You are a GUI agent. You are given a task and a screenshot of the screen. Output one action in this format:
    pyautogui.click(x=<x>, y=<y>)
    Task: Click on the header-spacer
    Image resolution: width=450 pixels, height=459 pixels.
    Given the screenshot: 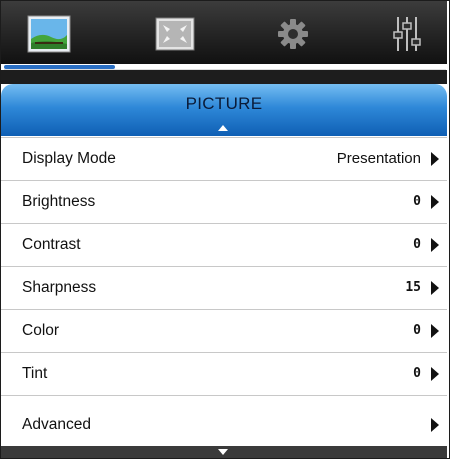 What is the action you would take?
    pyautogui.click(x=224, y=77)
    